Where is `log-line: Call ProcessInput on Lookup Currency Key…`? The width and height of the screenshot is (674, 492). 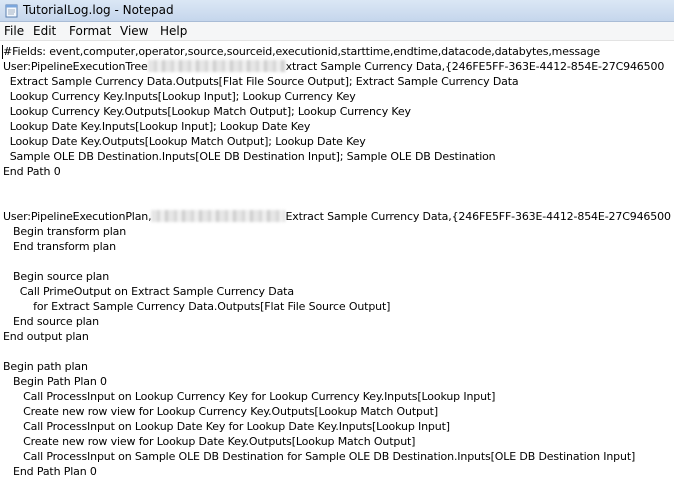
log-line: Call ProcessInput on Lookup Currency Key… is located at coordinates (249, 396).